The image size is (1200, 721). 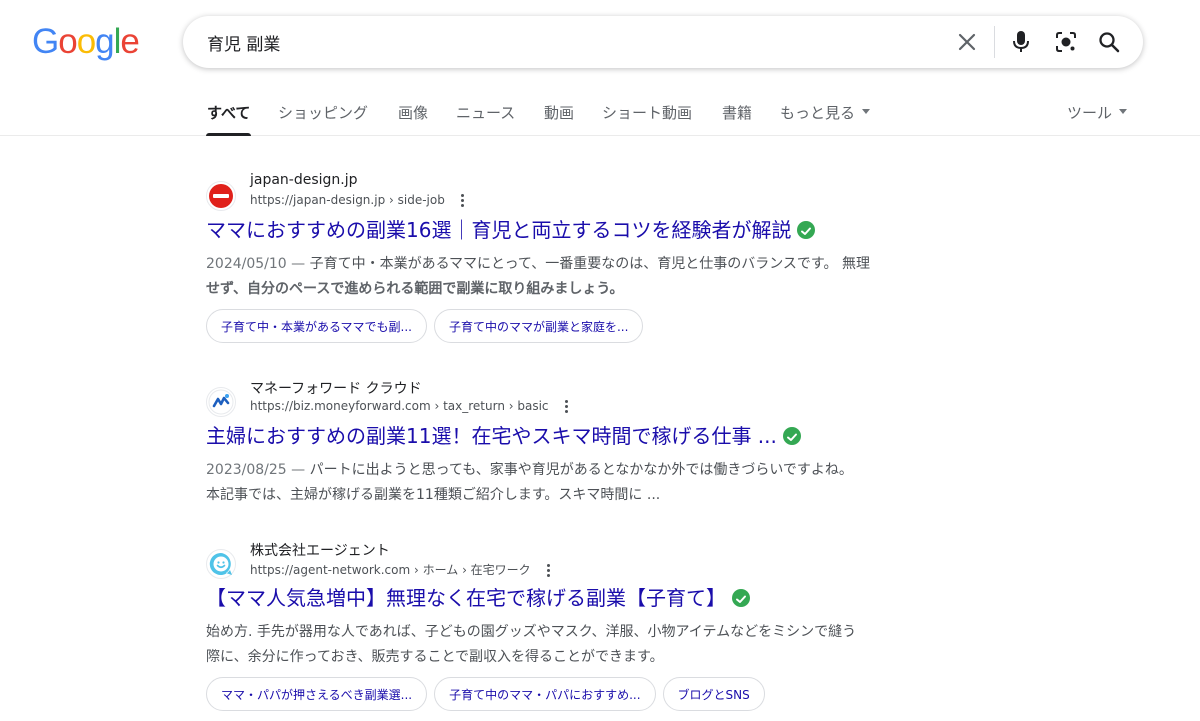 What do you see at coordinates (1021, 42) in the screenshot?
I see `mic-icon` at bounding box center [1021, 42].